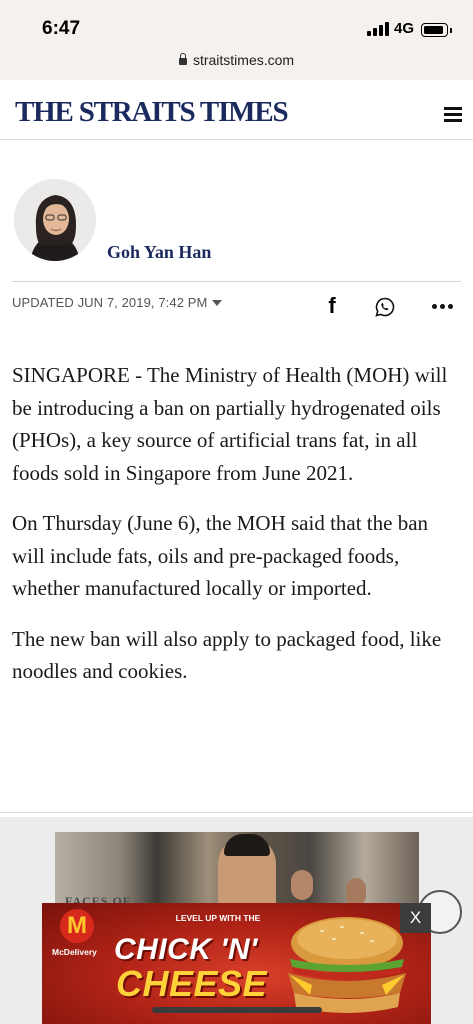 The height and width of the screenshot is (1024, 473). Describe the element at coordinates (453, 114) in the screenshot. I see `menu-icon` at that location.